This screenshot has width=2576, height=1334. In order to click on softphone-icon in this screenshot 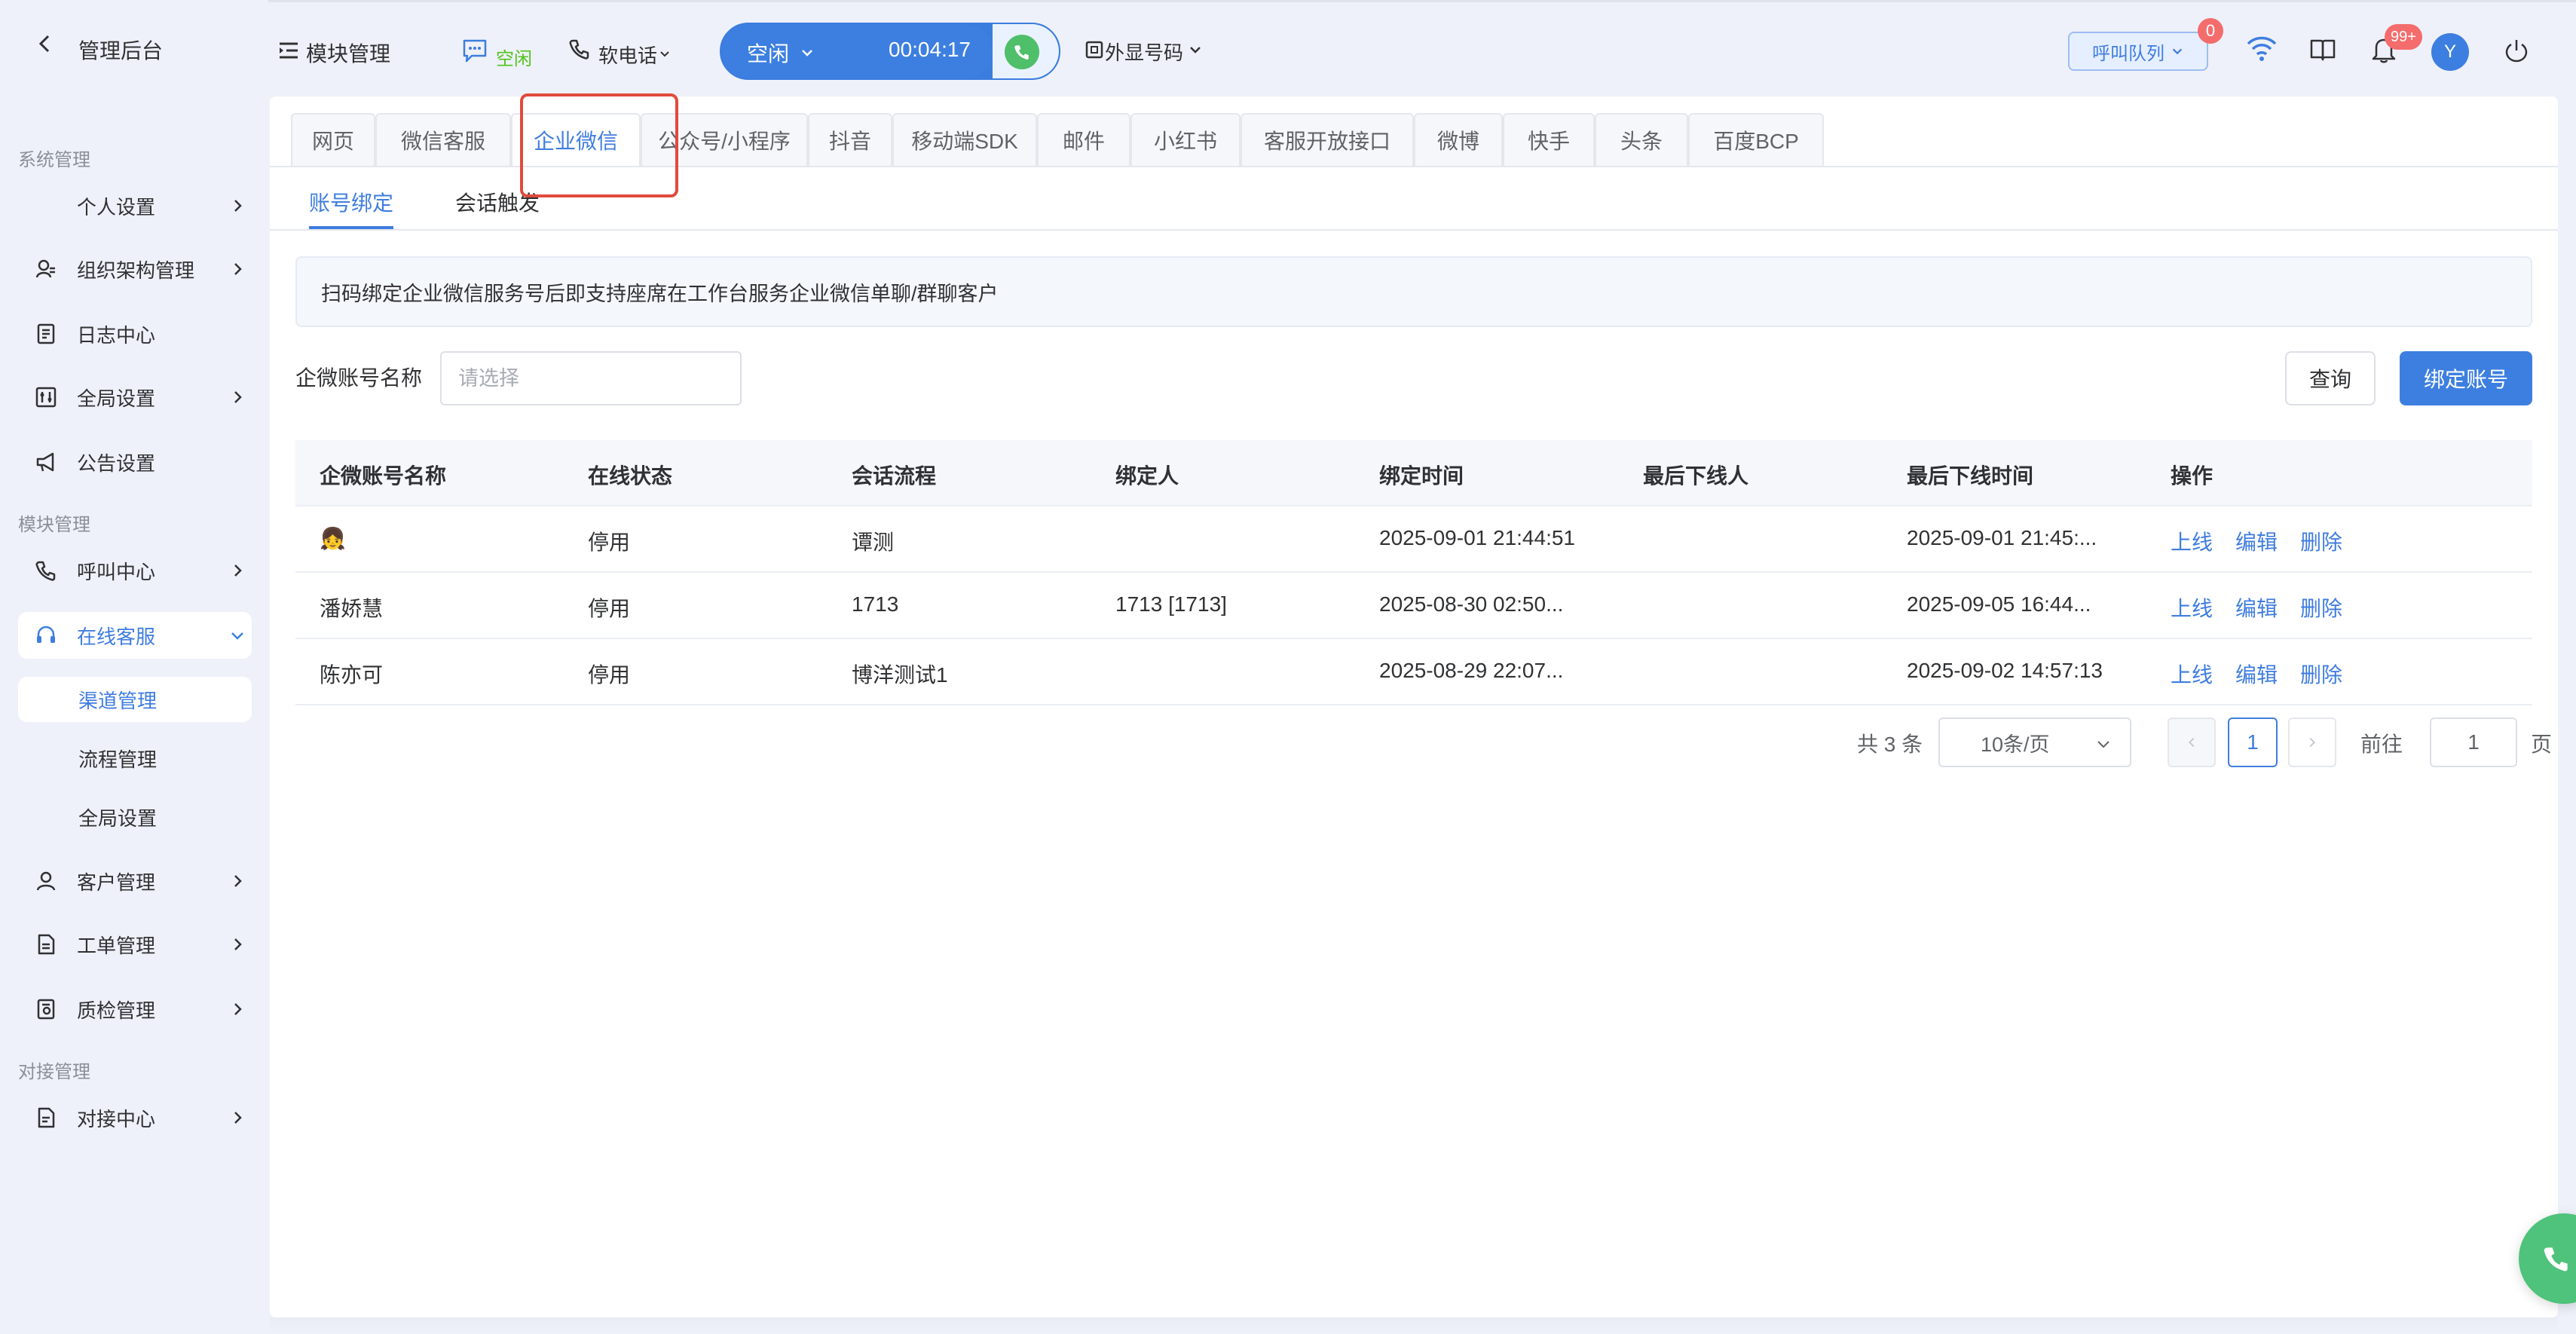, I will do `click(579, 49)`.